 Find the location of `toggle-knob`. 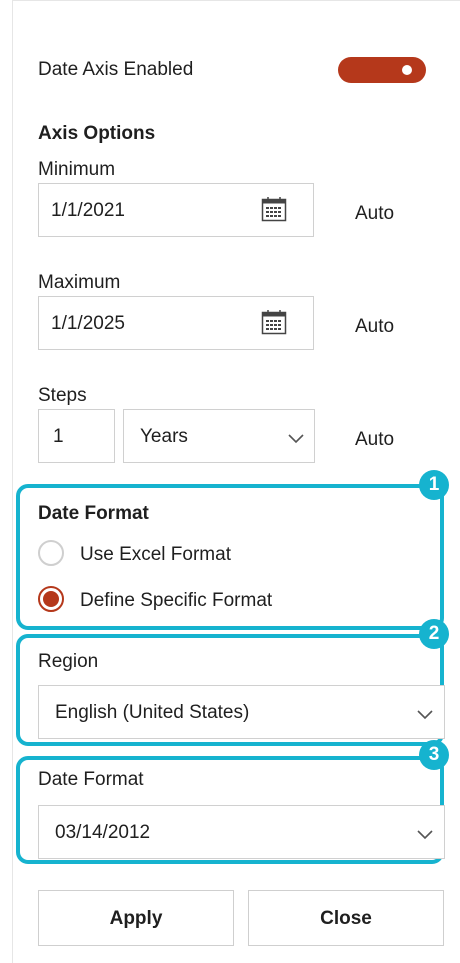

toggle-knob is located at coordinates (407, 70).